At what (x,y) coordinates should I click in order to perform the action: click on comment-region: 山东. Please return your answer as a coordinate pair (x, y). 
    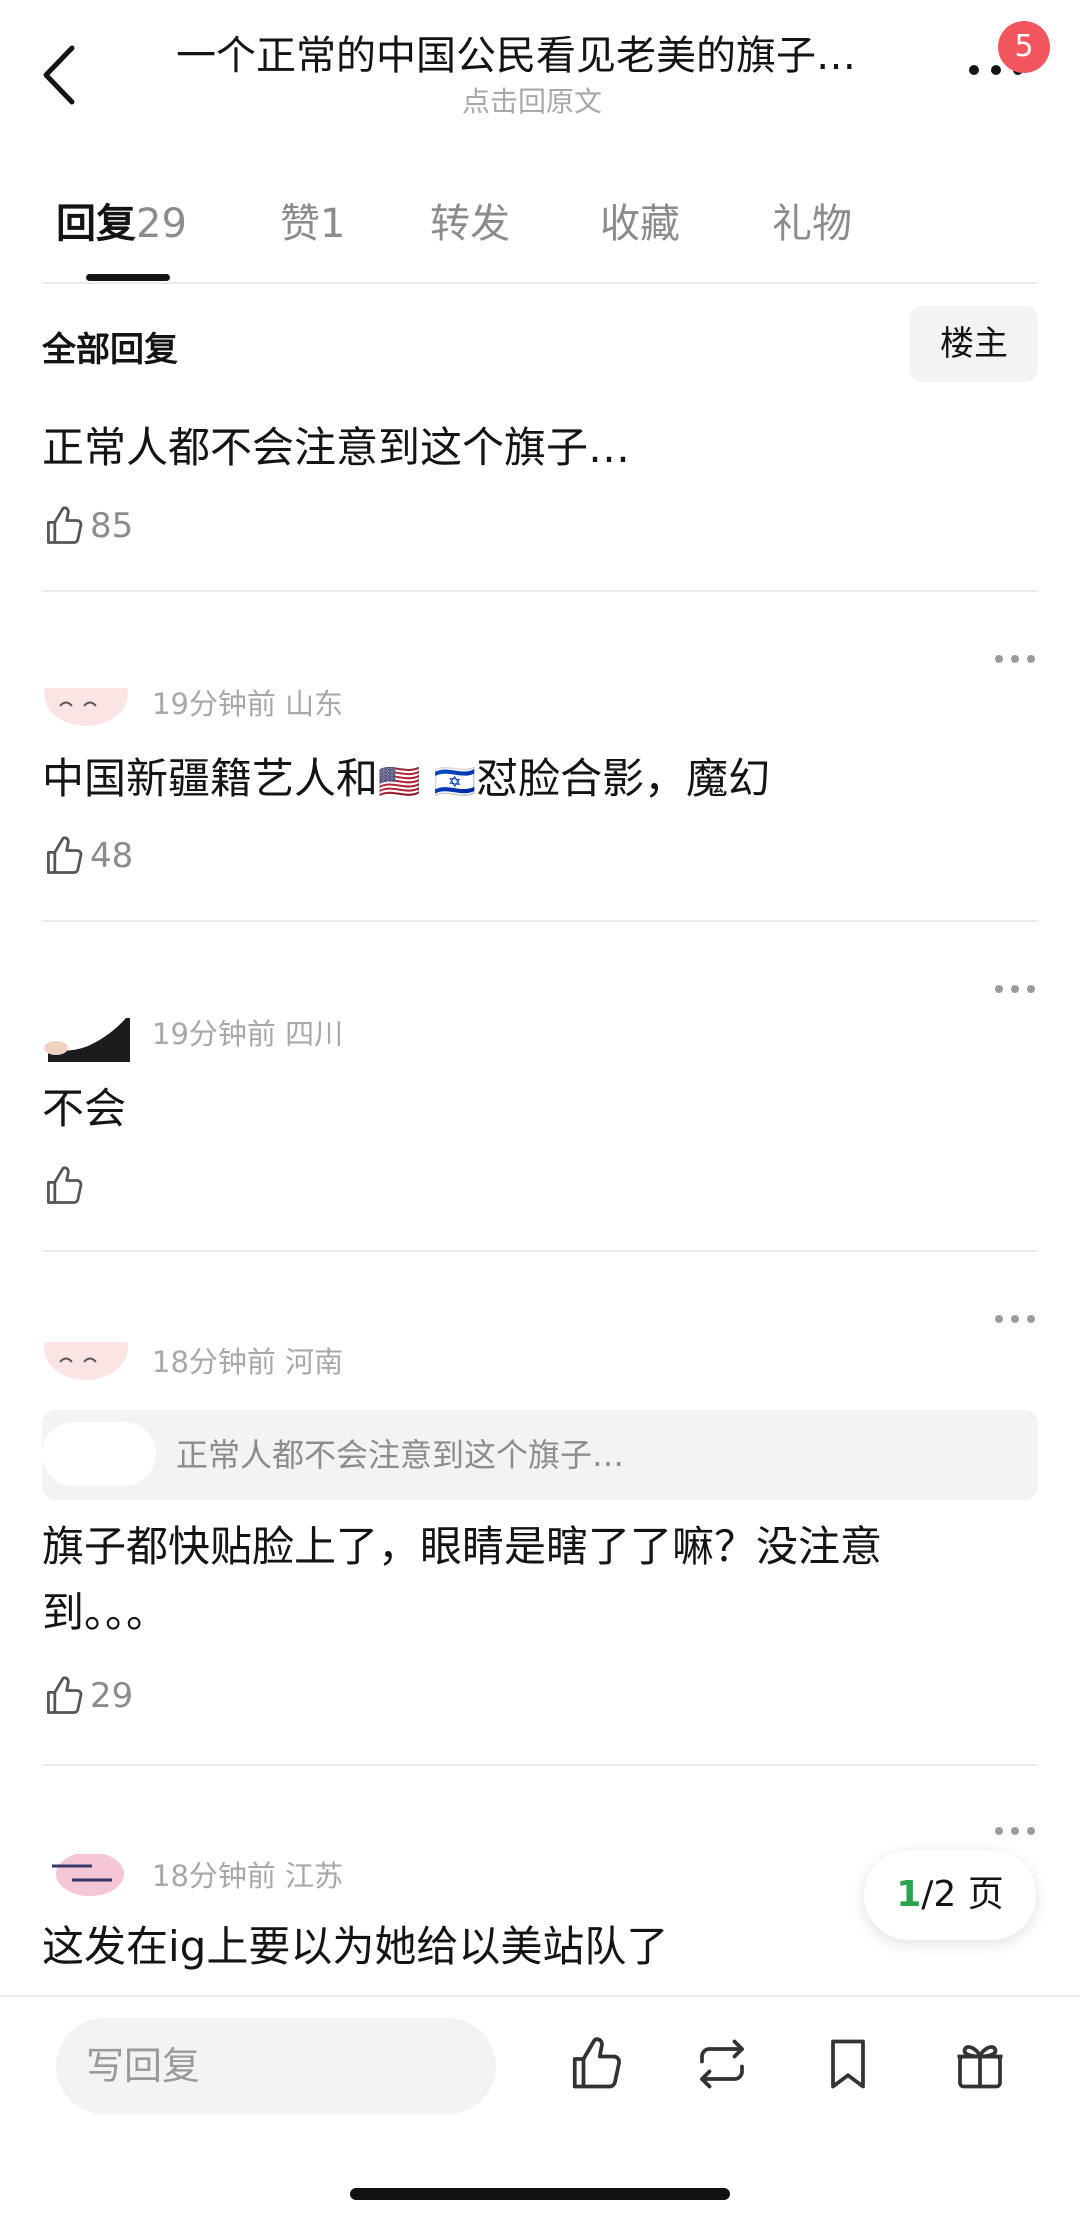
    Looking at the image, I should click on (314, 704).